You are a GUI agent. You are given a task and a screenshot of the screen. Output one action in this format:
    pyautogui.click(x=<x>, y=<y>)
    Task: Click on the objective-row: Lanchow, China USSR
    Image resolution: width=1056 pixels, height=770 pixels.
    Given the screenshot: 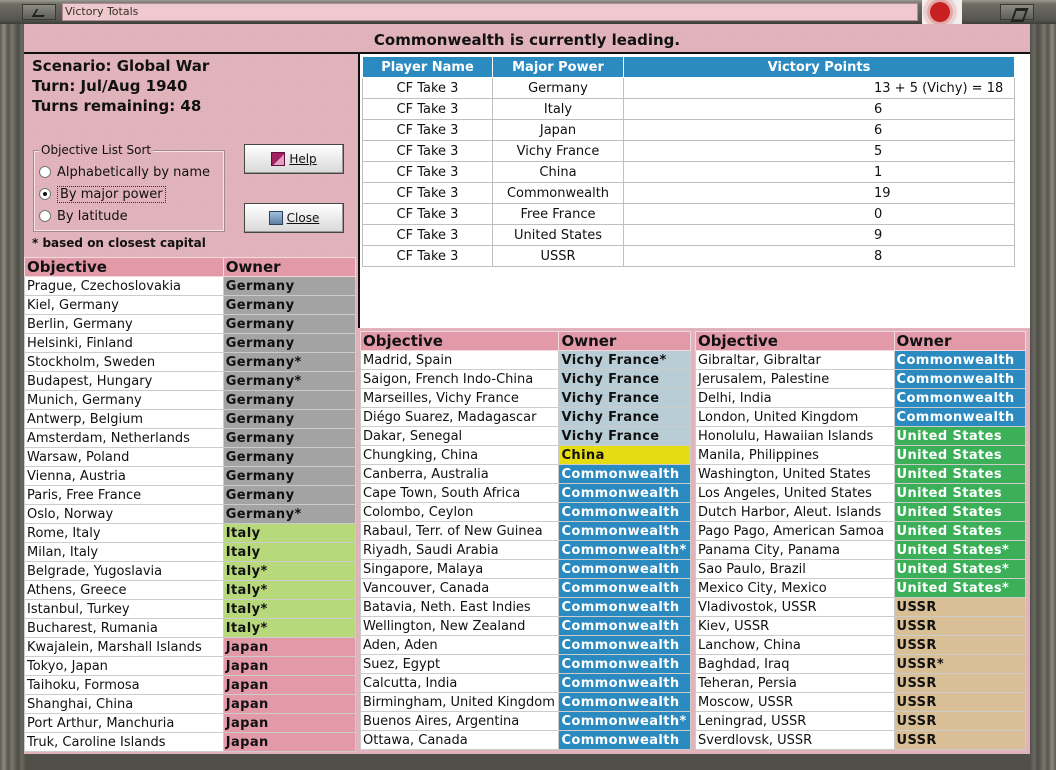 What is the action you would take?
    pyautogui.click(x=861, y=645)
    